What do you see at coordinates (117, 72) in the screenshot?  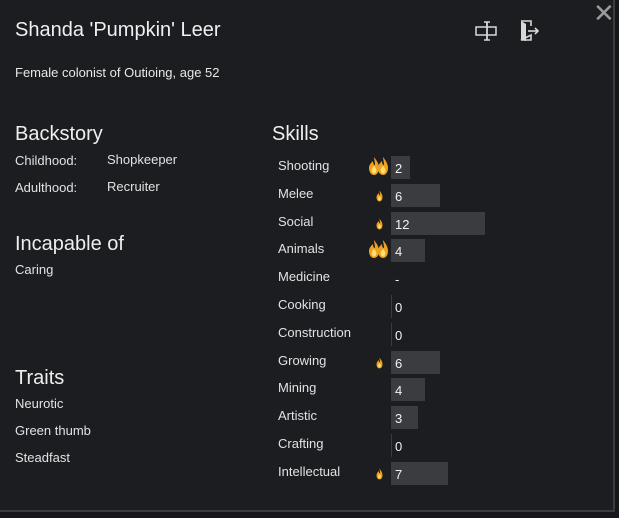 I see `pawn-description: Female colonist of Outioing, age 52` at bounding box center [117, 72].